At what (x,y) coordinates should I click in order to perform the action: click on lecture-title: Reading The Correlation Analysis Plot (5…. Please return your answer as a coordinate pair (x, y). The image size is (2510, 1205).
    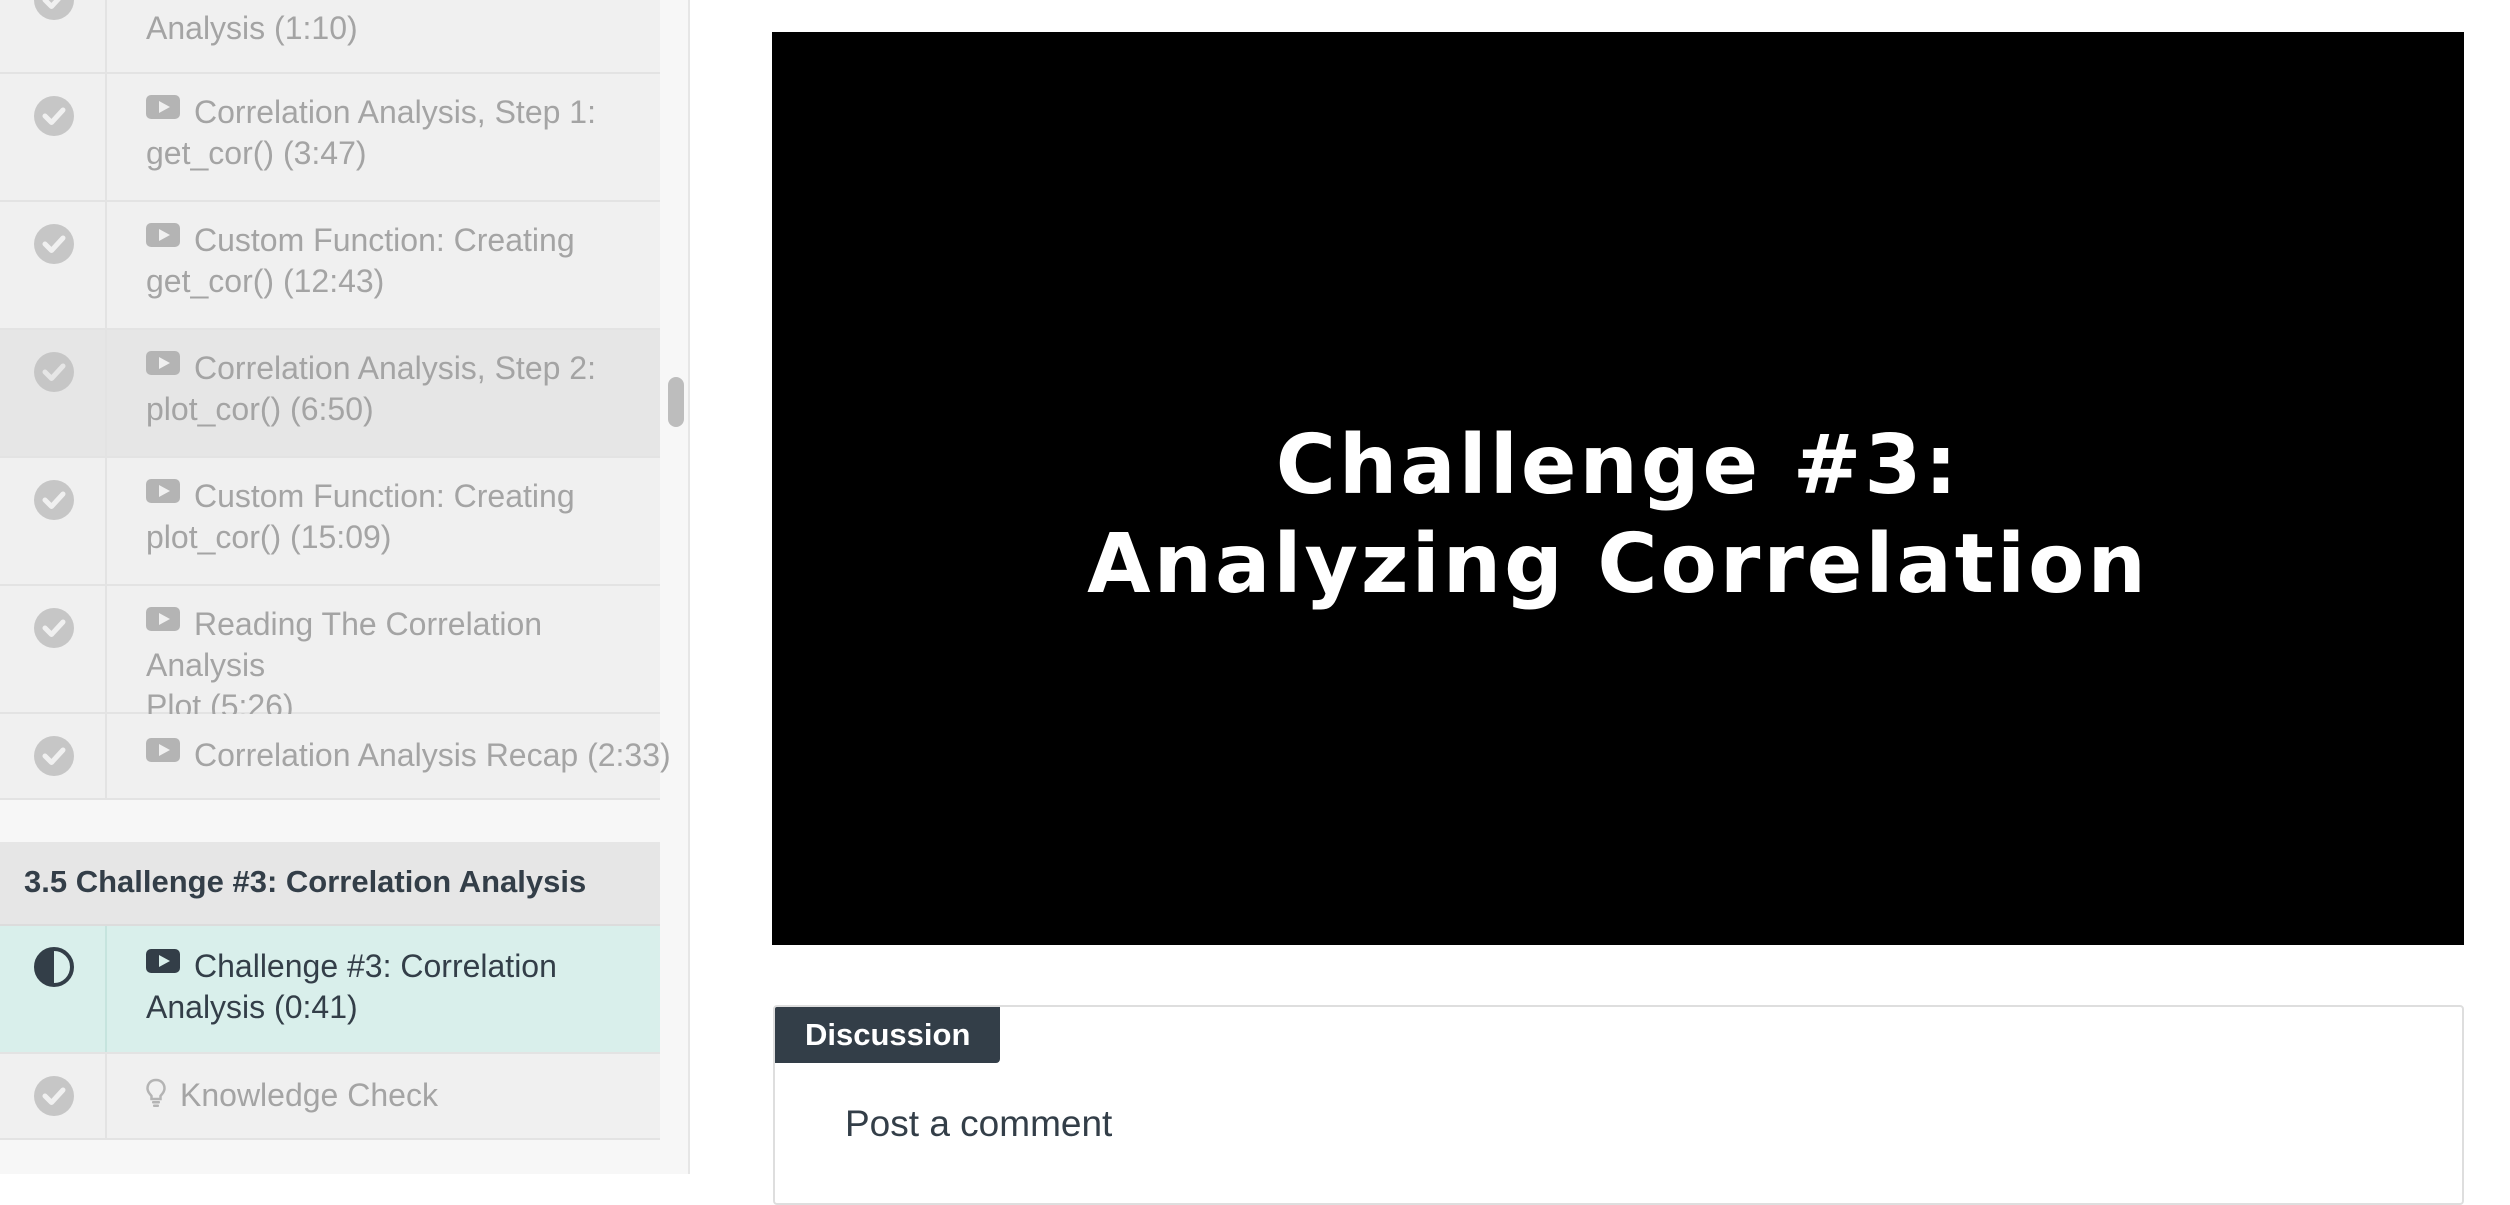
    Looking at the image, I should click on (399, 665).